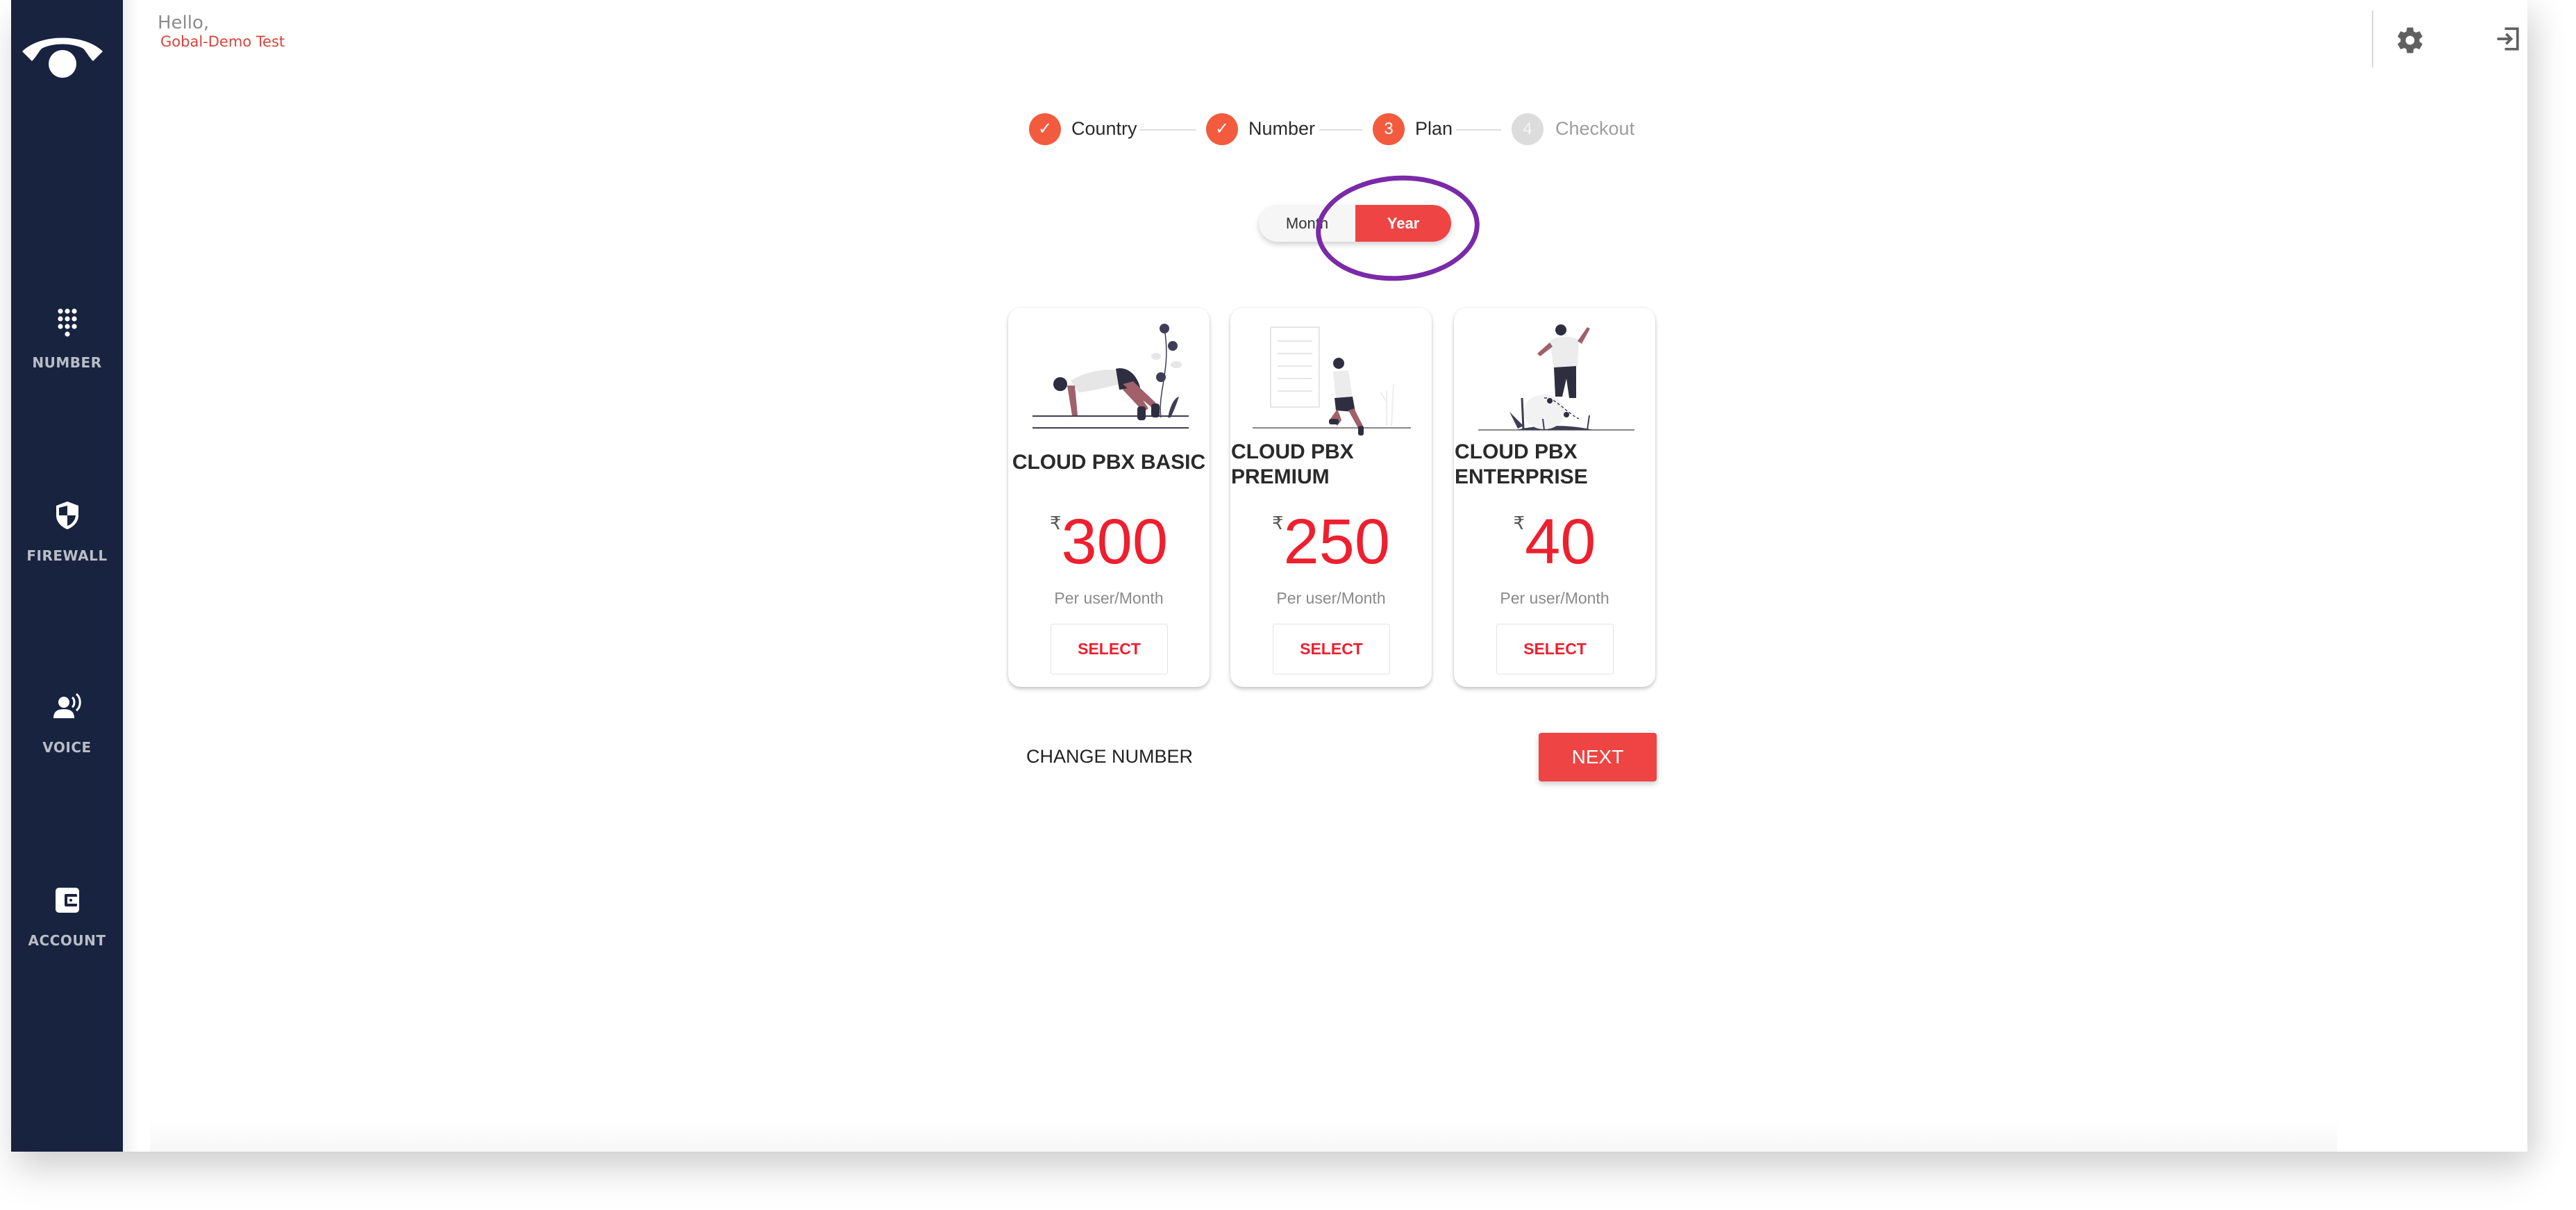 The image size is (2576, 1210). I want to click on price-amount: 300, so click(1115, 541).